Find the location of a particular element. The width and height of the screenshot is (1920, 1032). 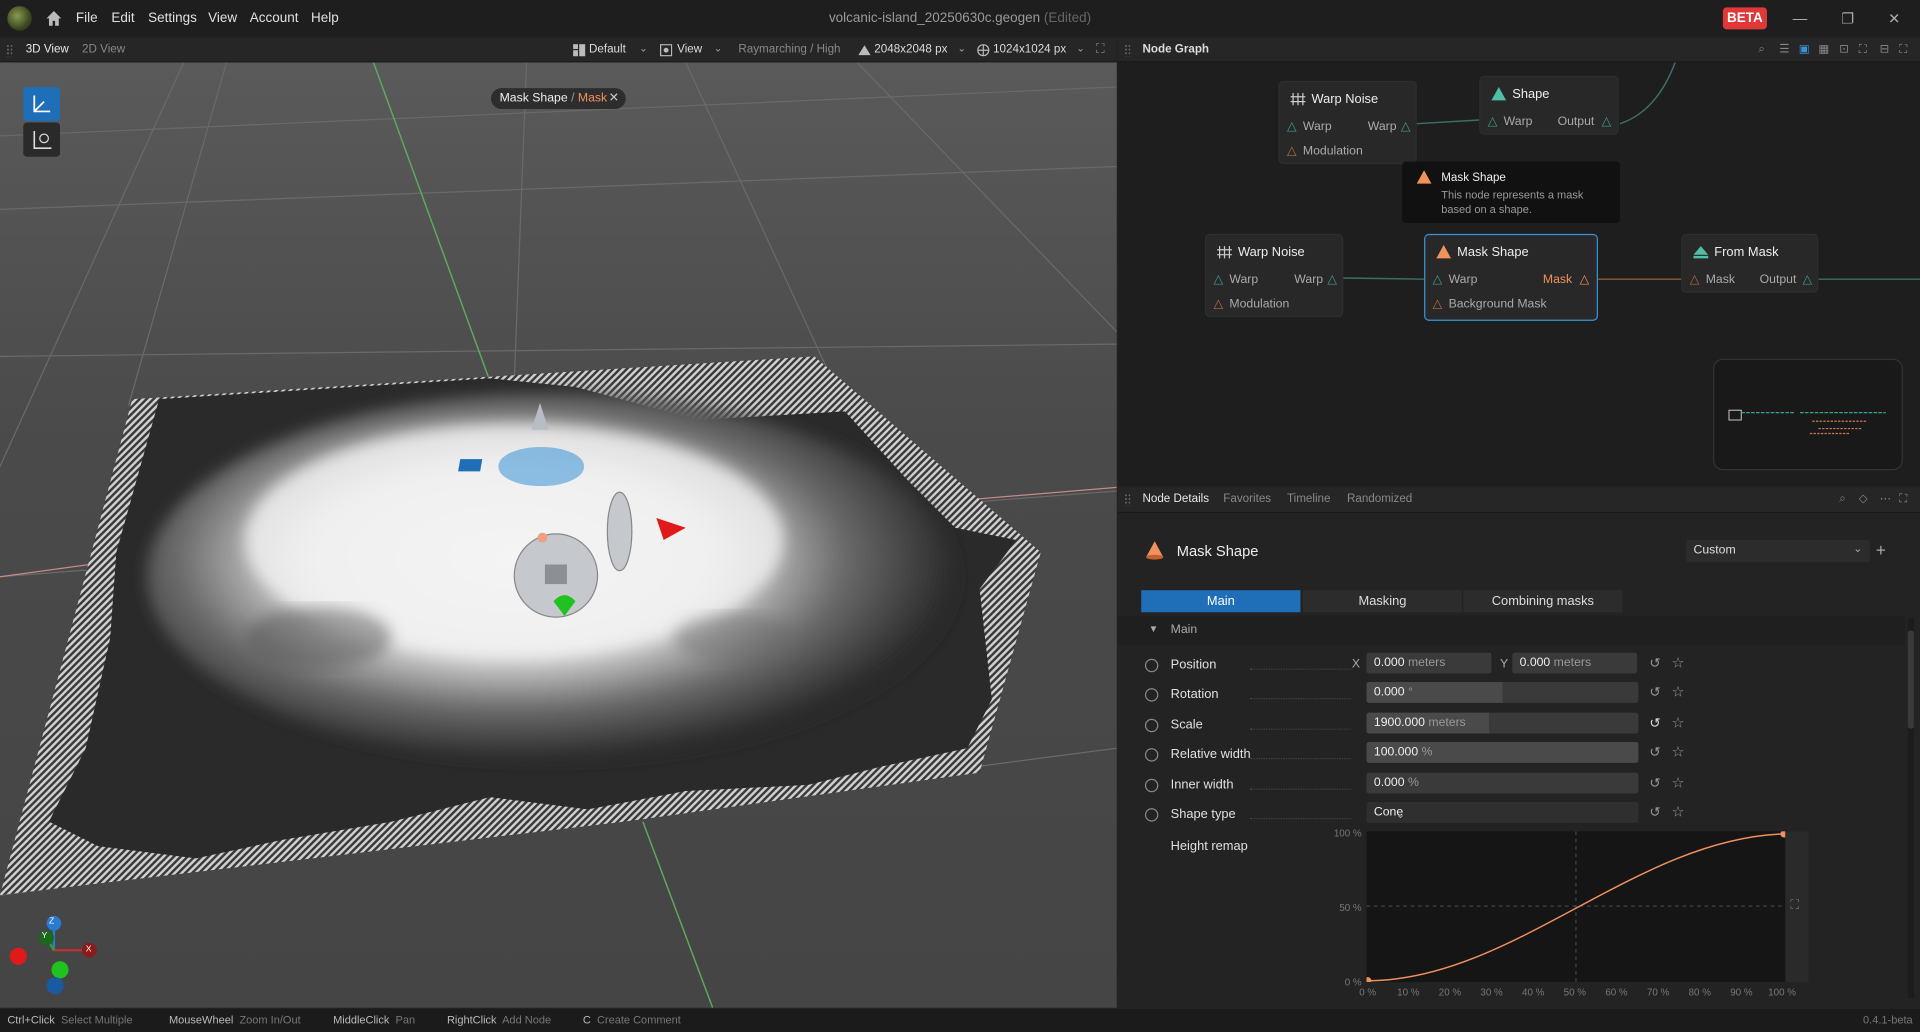

relative-width-slider: 100.000 % is located at coordinates (1502, 752).